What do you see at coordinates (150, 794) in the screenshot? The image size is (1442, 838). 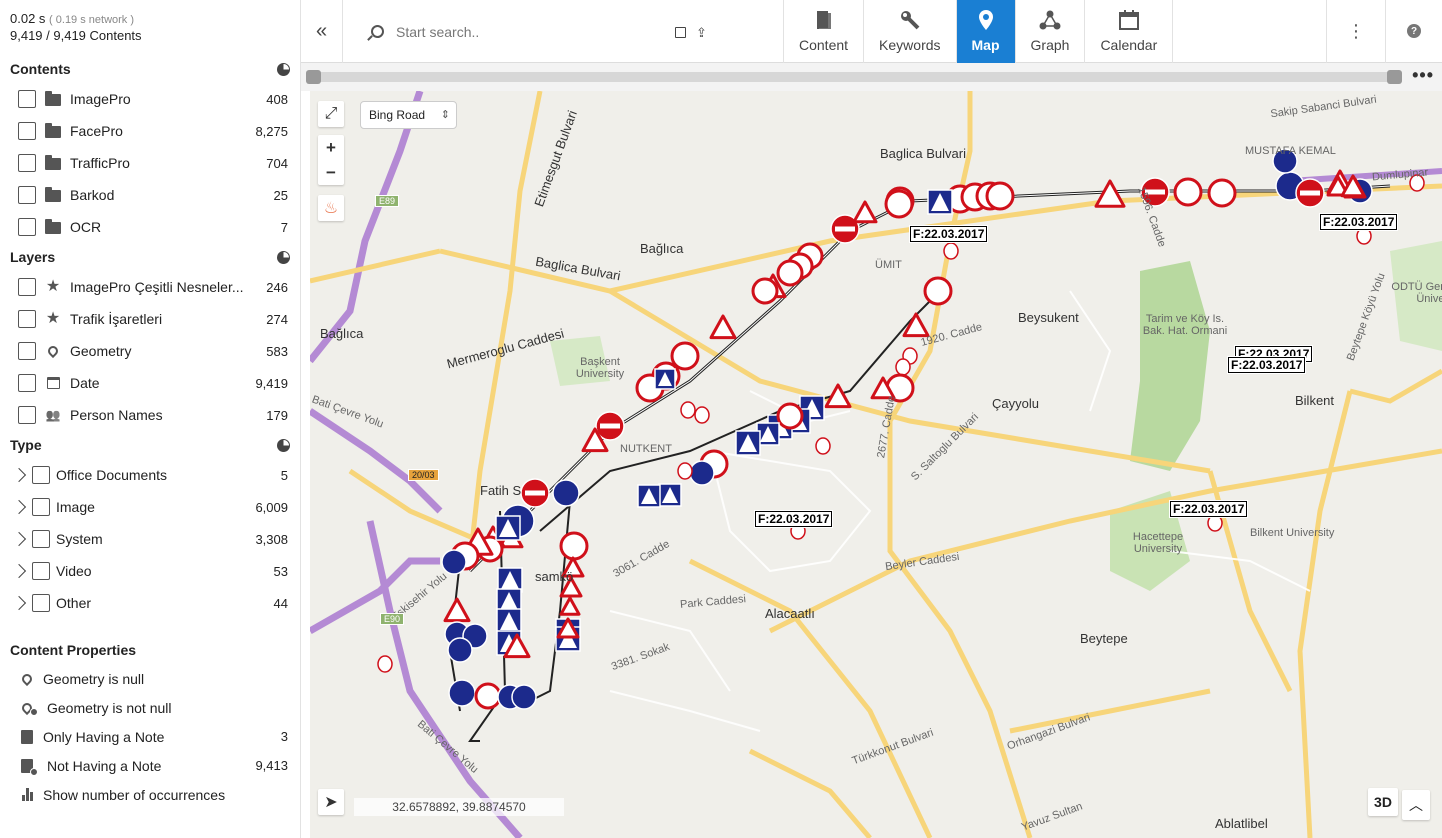 I see `content-property-row: Show number of occurrences` at bounding box center [150, 794].